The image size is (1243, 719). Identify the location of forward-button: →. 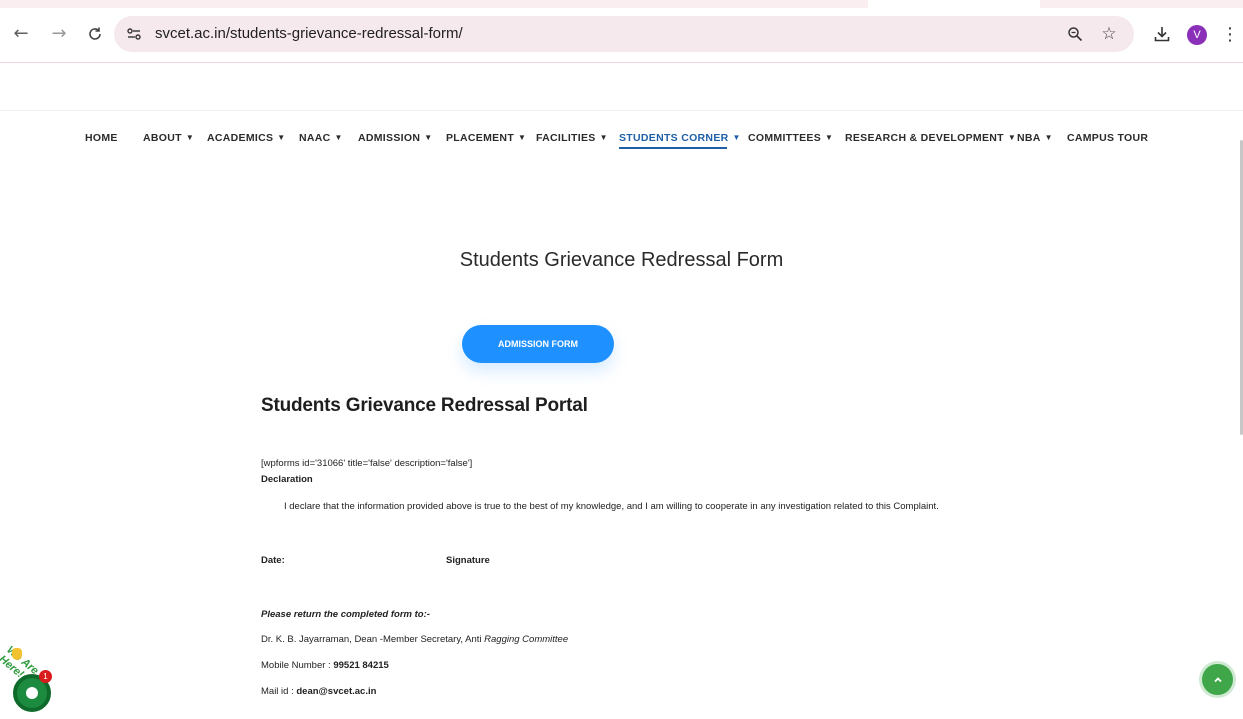
(59, 34).